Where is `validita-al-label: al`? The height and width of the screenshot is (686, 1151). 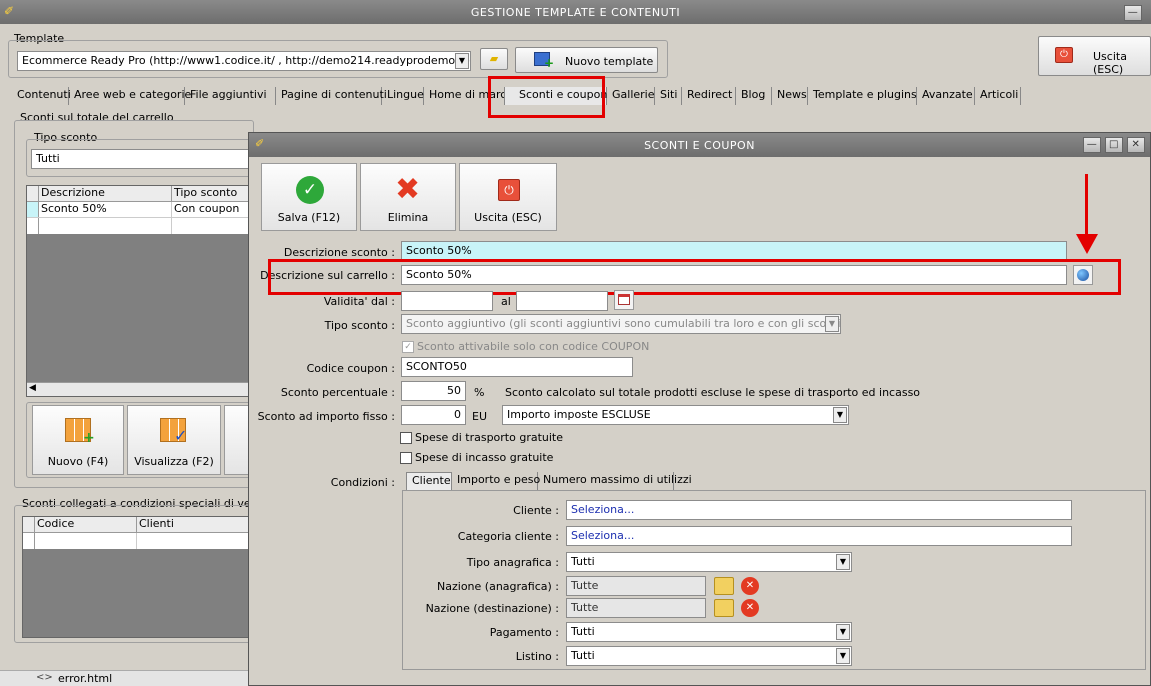 validita-al-label: al is located at coordinates (506, 301).